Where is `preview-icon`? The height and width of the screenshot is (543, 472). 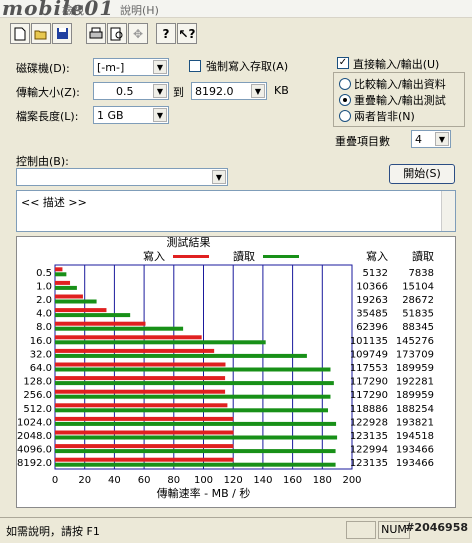
preview-icon is located at coordinates (117, 33).